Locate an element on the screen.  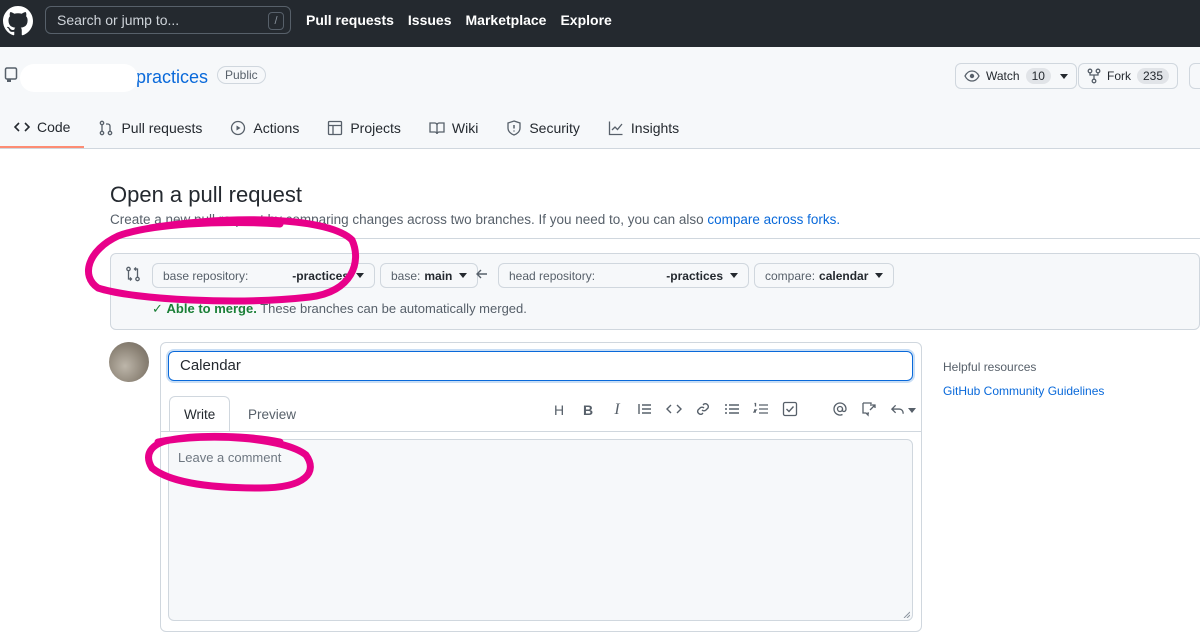
repo-forked-icon is located at coordinates (1094, 76).